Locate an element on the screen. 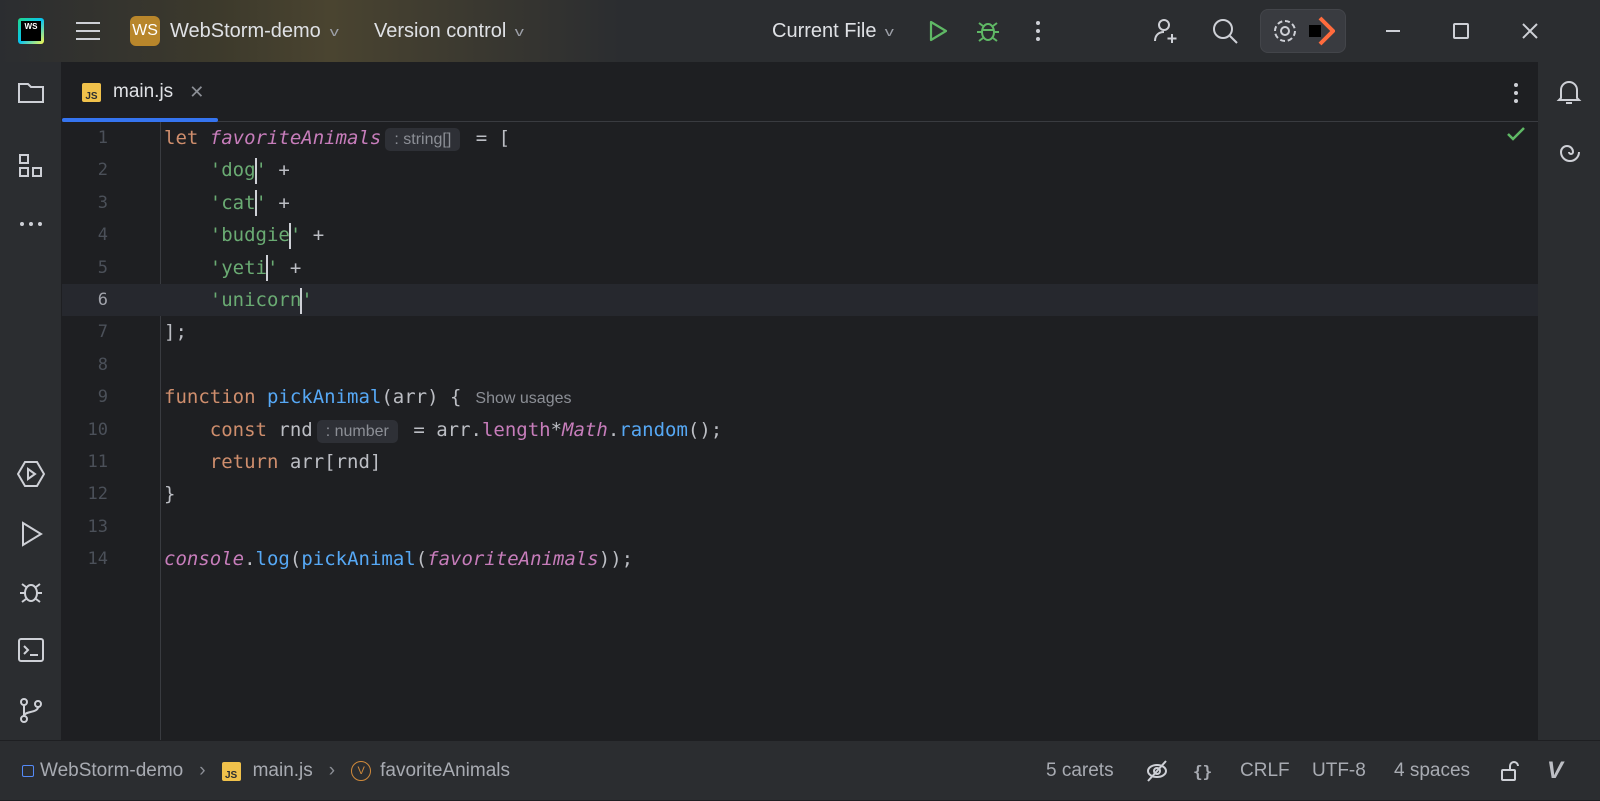  code-line: 13 is located at coordinates (800, 527).